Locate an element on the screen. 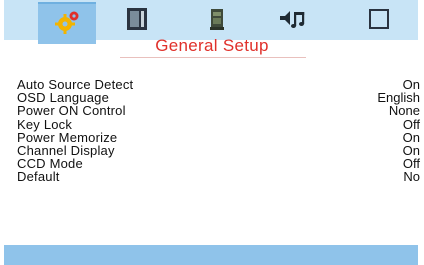 Image resolution: width=424 pixels, height=265 pixels. tab-sound is located at coordinates (293, 21).